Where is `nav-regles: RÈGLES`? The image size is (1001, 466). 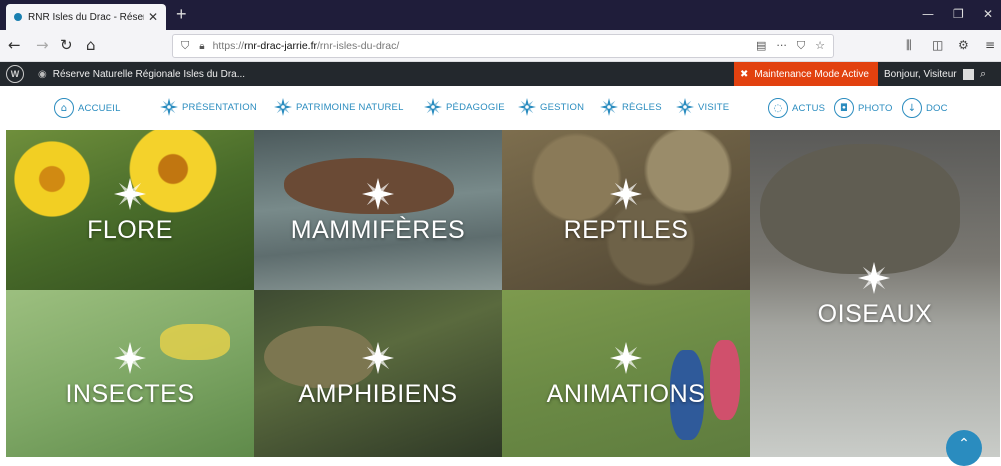
nav-regles: RÈGLES is located at coordinates (631, 107).